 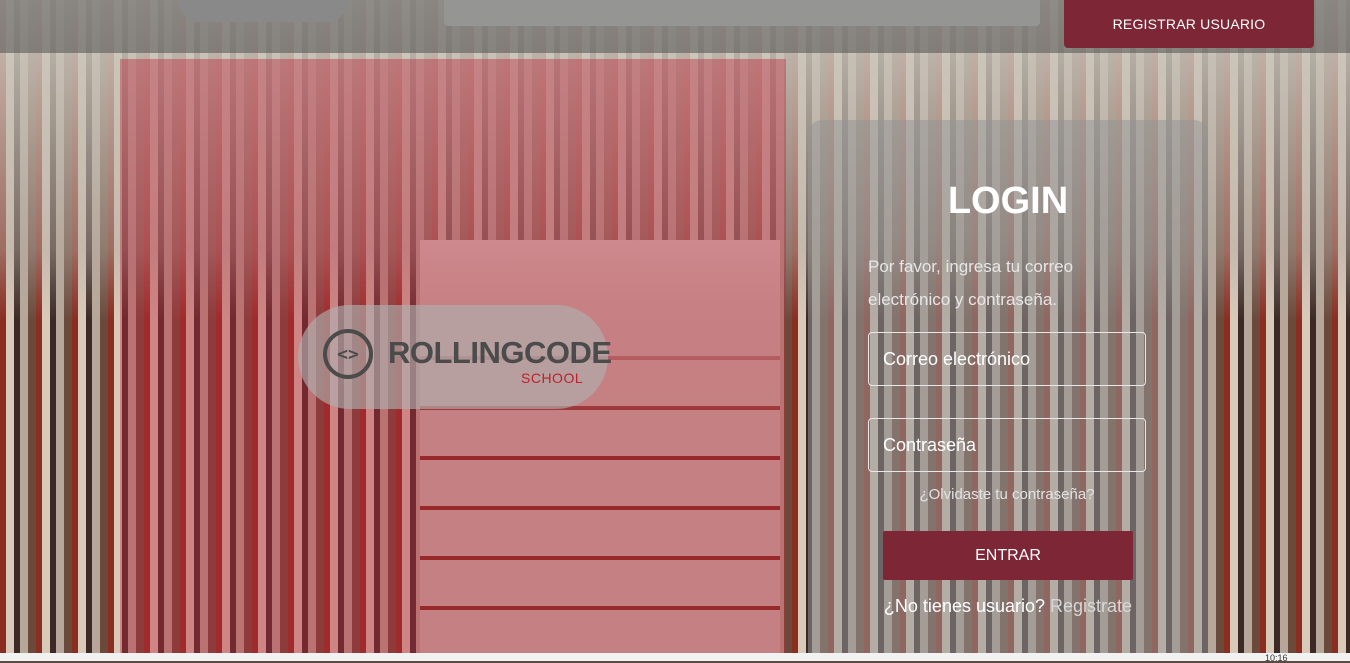 What do you see at coordinates (500, 352) in the screenshot?
I see `logo-name: ROLLINGCODE` at bounding box center [500, 352].